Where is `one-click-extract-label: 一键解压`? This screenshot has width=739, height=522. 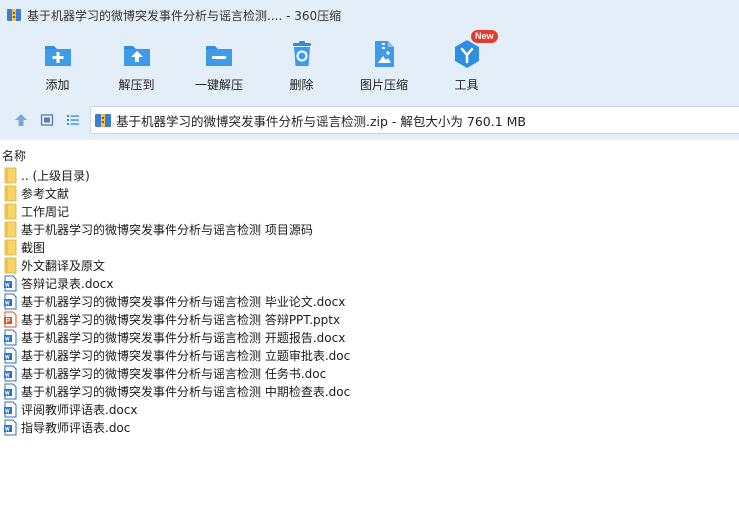
one-click-extract-label: 一键解压 is located at coordinates (218, 85).